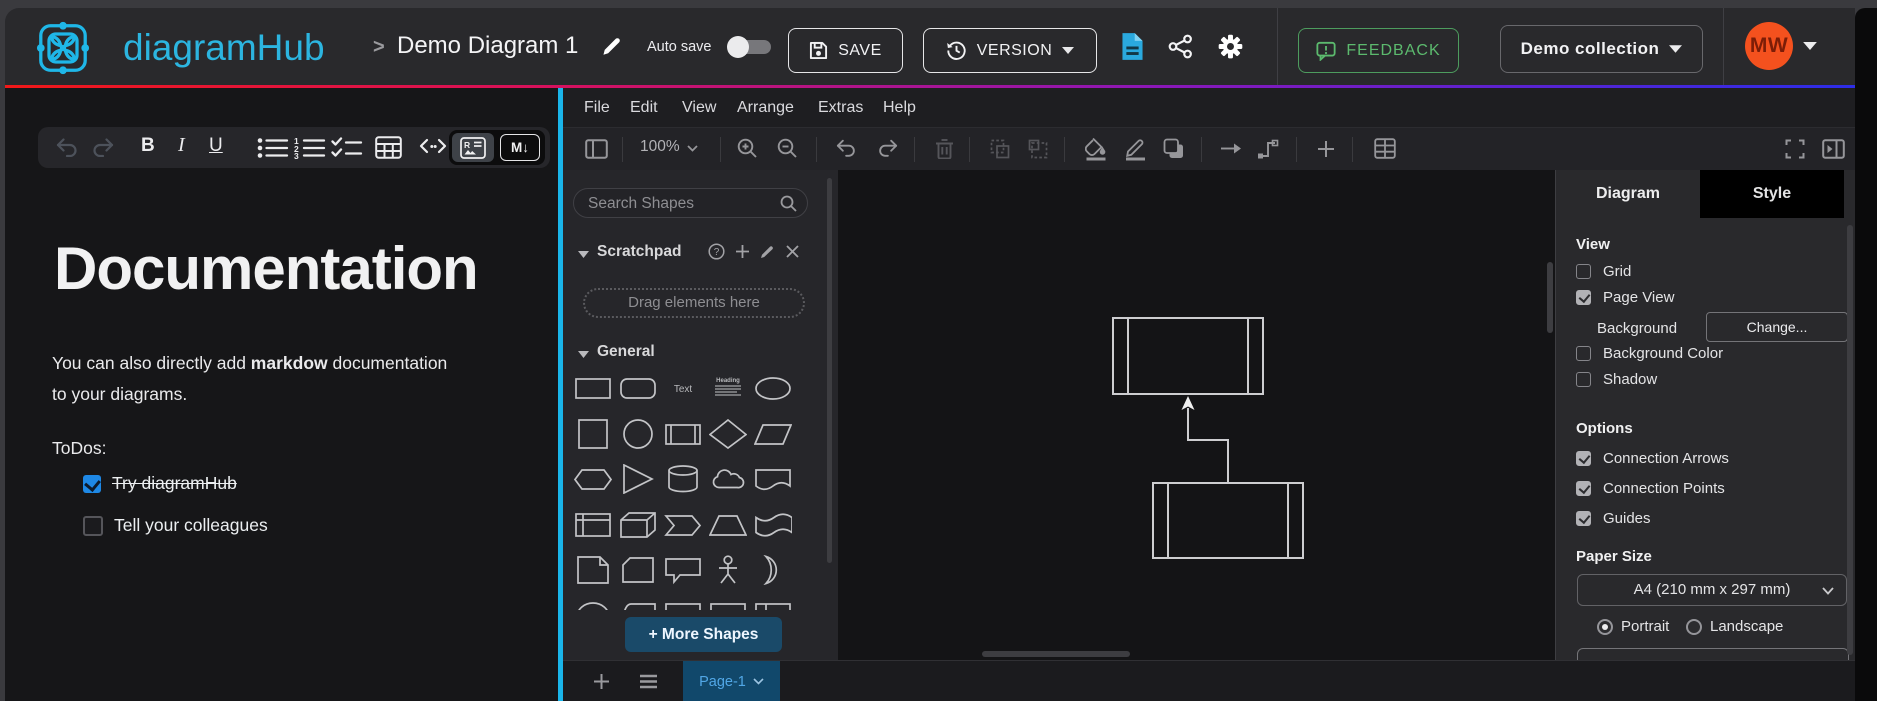 The image size is (1877, 701). What do you see at coordinates (310, 148) in the screenshot?
I see `numbered-list-icon: 123` at bounding box center [310, 148].